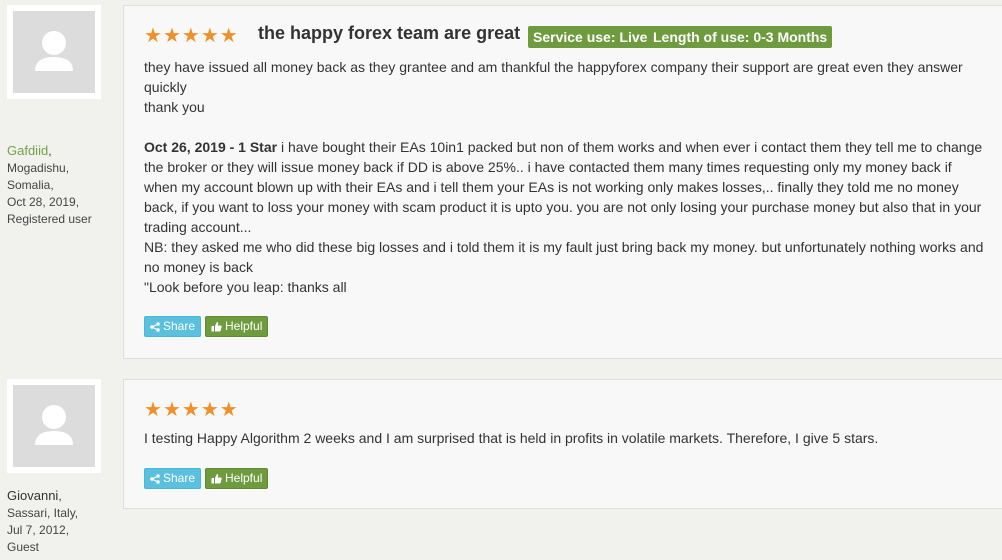 The height and width of the screenshot is (560, 1002). Describe the element at coordinates (211, 147) in the screenshot. I see `update-label: Oct 26, 2019 - 1 Star` at that location.